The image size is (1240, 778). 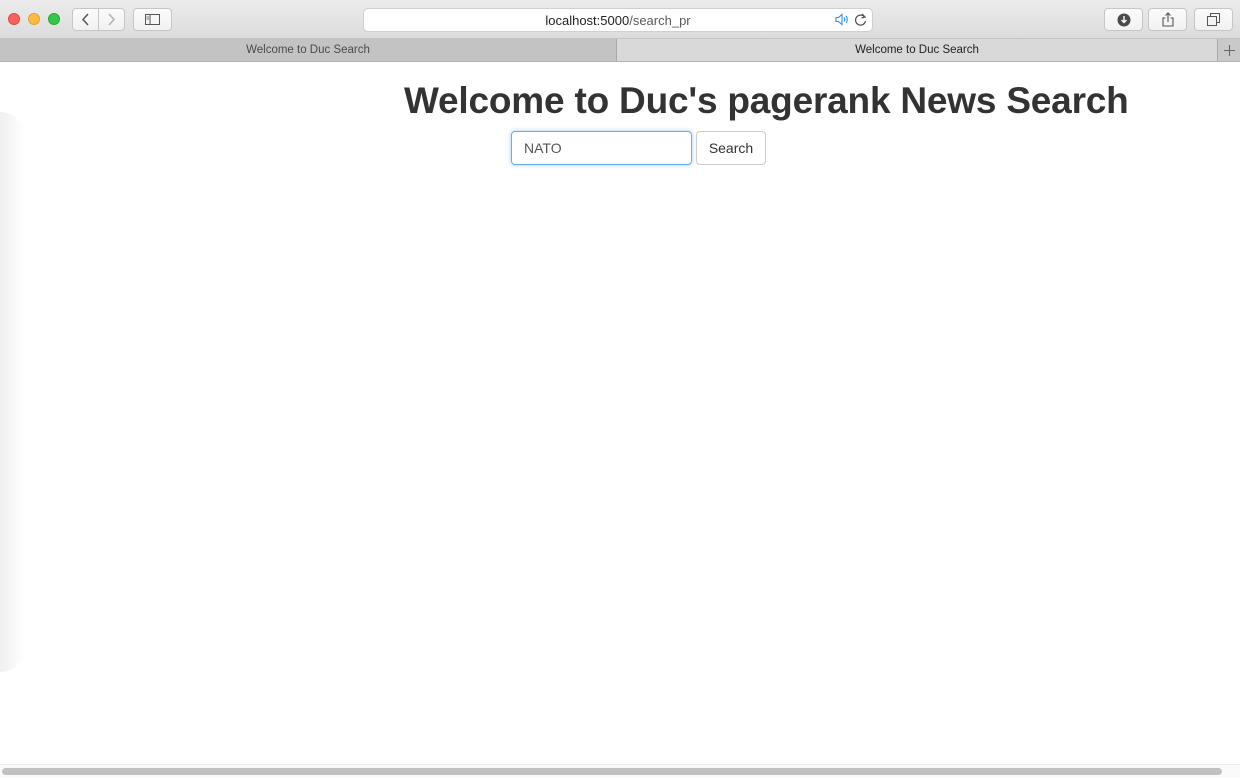 What do you see at coordinates (601, 148) in the screenshot?
I see `search-input` at bounding box center [601, 148].